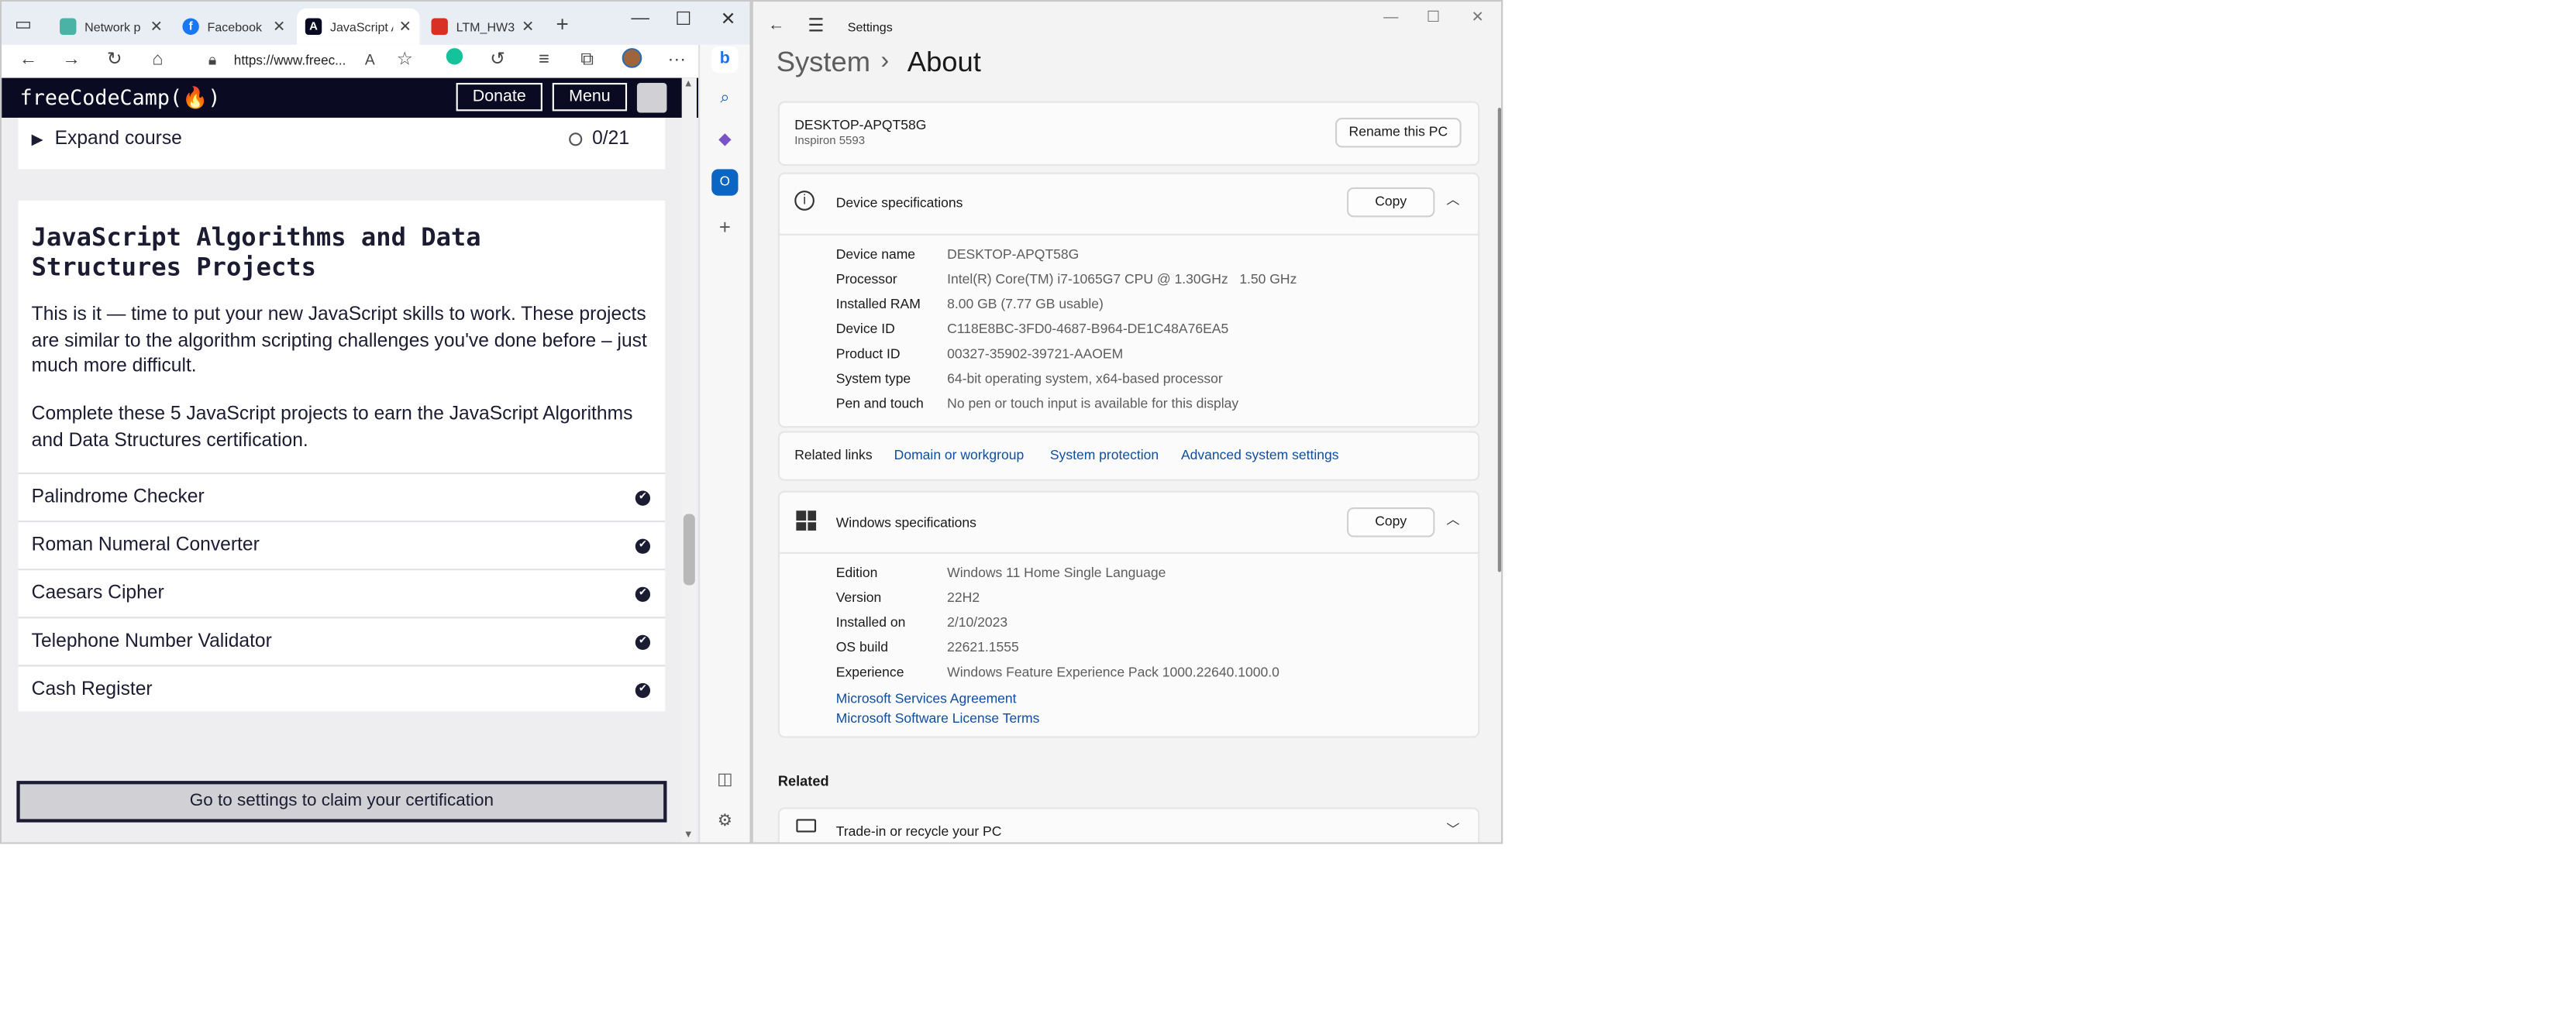 Image resolution: width=2576 pixels, height=1031 pixels. I want to click on profile-avatar, so click(632, 59).